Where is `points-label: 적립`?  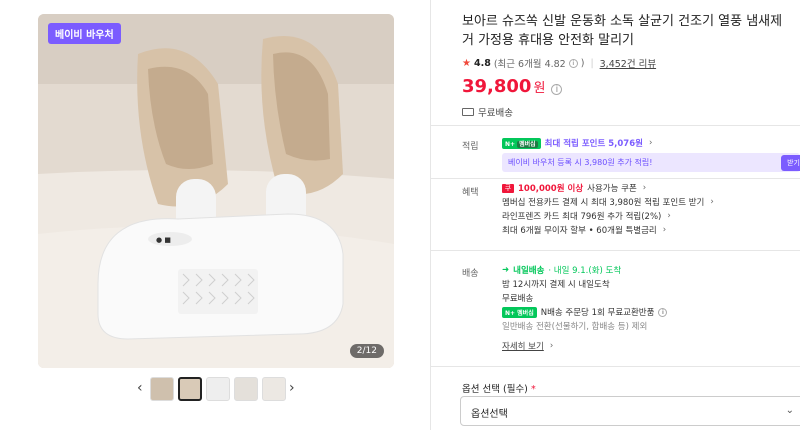 points-label: 적립 is located at coordinates (470, 147).